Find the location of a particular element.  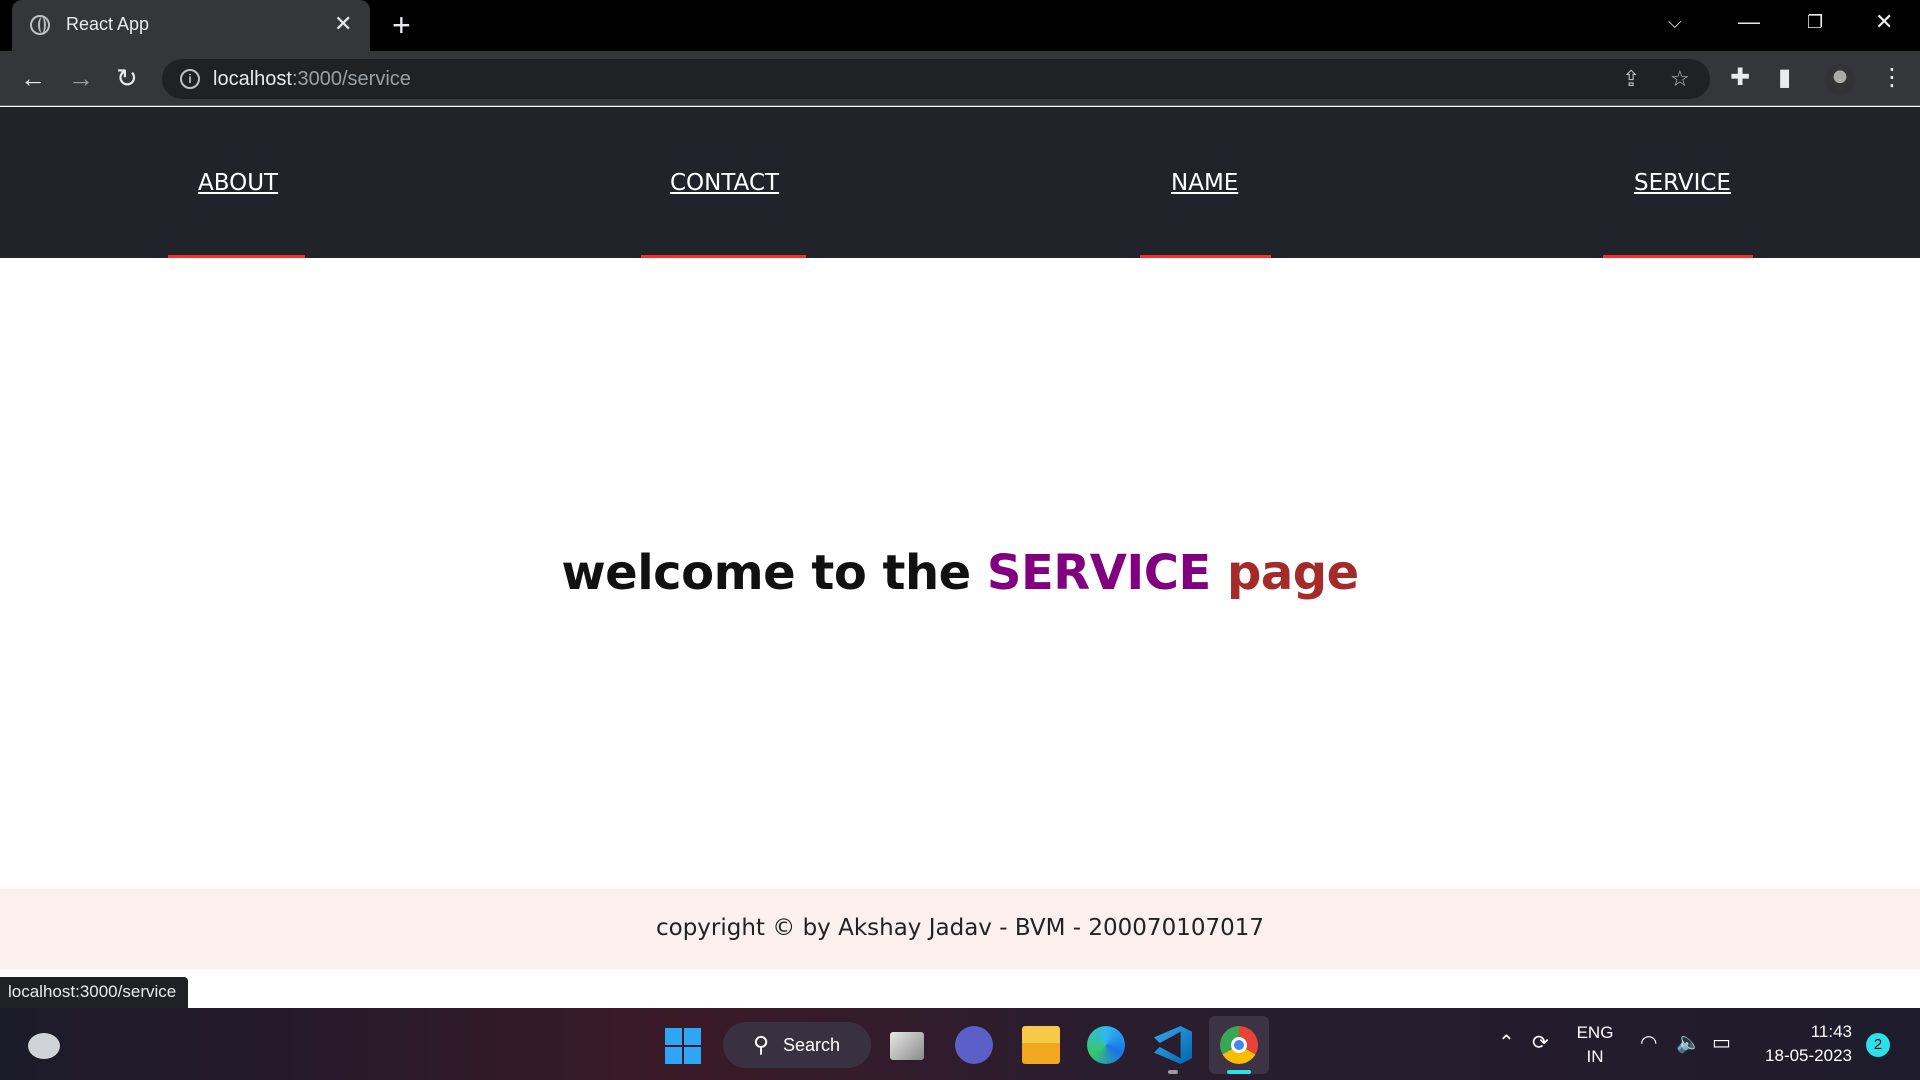

address-bar: i localhost:3000/service ⇪ ☆ is located at coordinates (936, 79).